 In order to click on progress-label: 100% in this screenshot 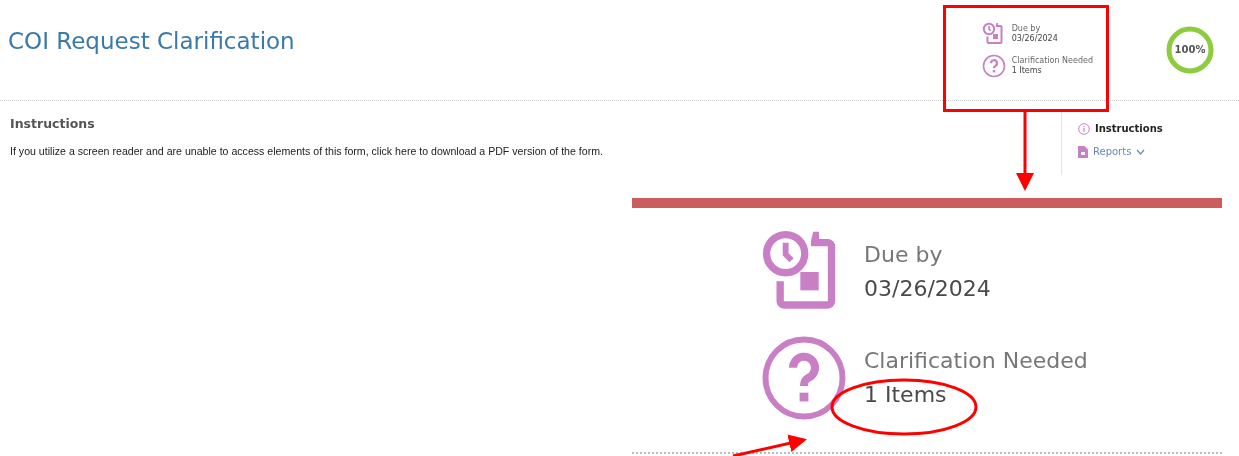, I will do `click(1190, 50)`.